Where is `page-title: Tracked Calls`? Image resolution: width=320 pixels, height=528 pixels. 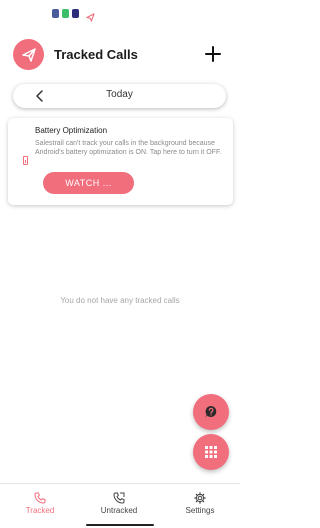
page-title: Tracked Calls is located at coordinates (96, 54).